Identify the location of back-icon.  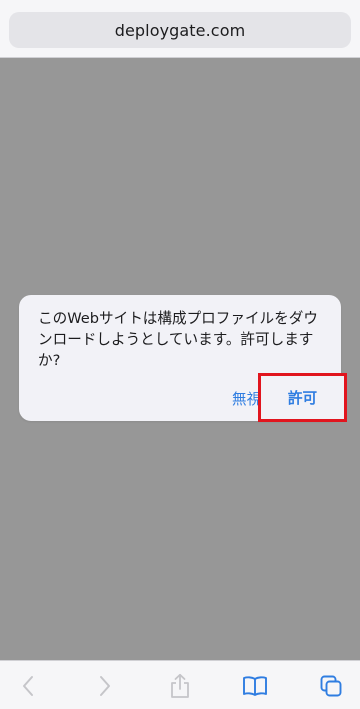
(28, 686).